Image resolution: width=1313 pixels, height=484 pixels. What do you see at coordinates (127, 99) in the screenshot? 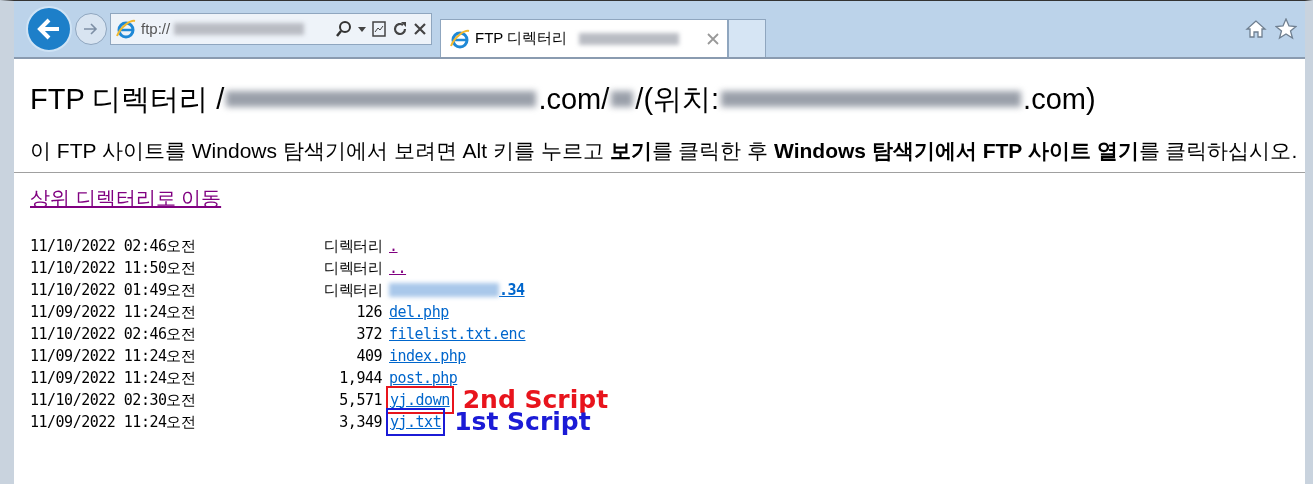
I see `page-heading: FTP 디렉터리 /` at bounding box center [127, 99].